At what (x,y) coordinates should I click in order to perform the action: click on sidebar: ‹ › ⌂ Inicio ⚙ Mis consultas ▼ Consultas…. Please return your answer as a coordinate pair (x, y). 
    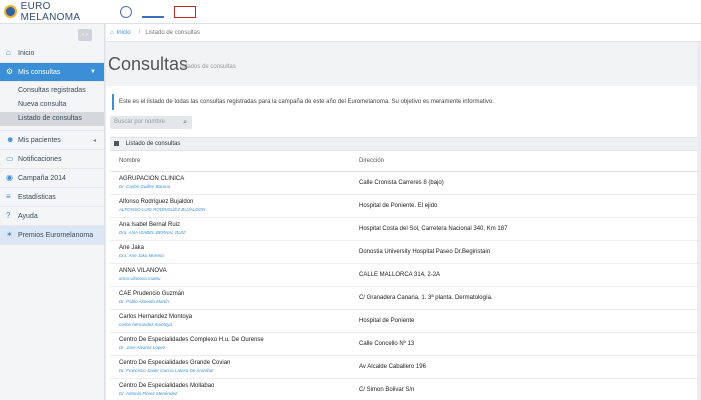
    Looking at the image, I should click on (52, 212).